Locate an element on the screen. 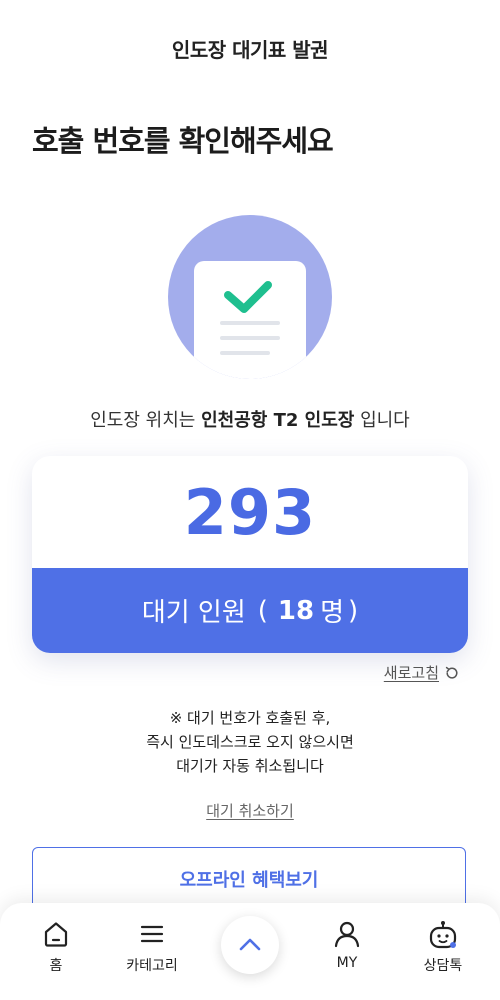  nav-label-home: 홈 is located at coordinates (56, 966).